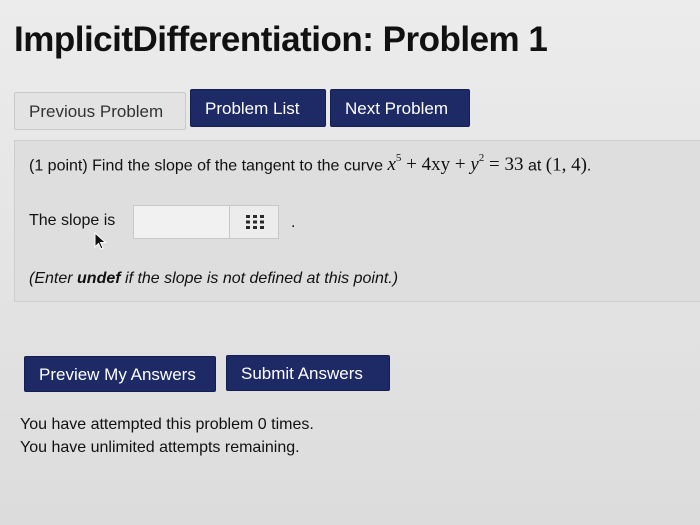 The width and height of the screenshot is (700, 525). Describe the element at coordinates (308, 373) in the screenshot. I see `submit-answers-button: Submit Answers` at that location.